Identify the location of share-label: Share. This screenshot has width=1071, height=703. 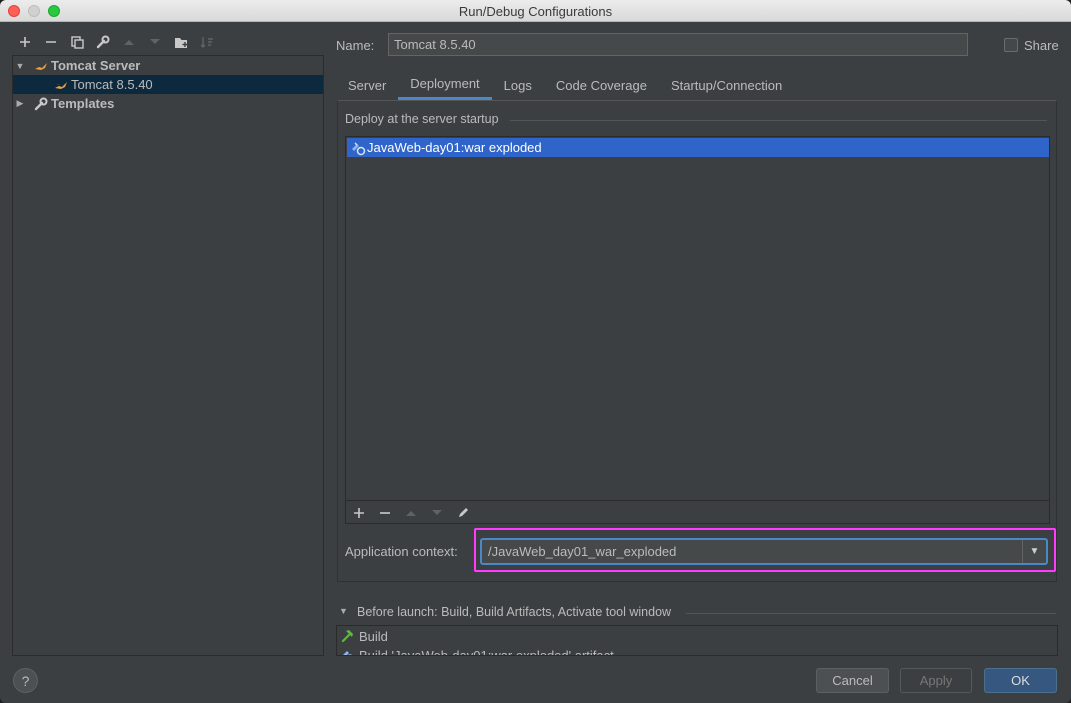
(1041, 45).